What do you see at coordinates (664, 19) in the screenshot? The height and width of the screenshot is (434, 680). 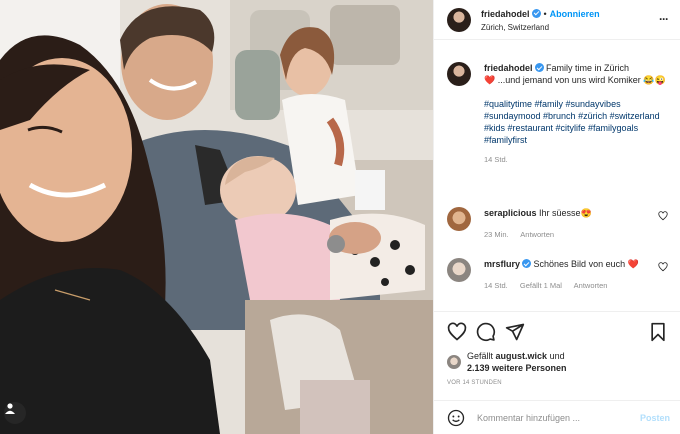 I see `more-horizontal-icon: ···` at bounding box center [664, 19].